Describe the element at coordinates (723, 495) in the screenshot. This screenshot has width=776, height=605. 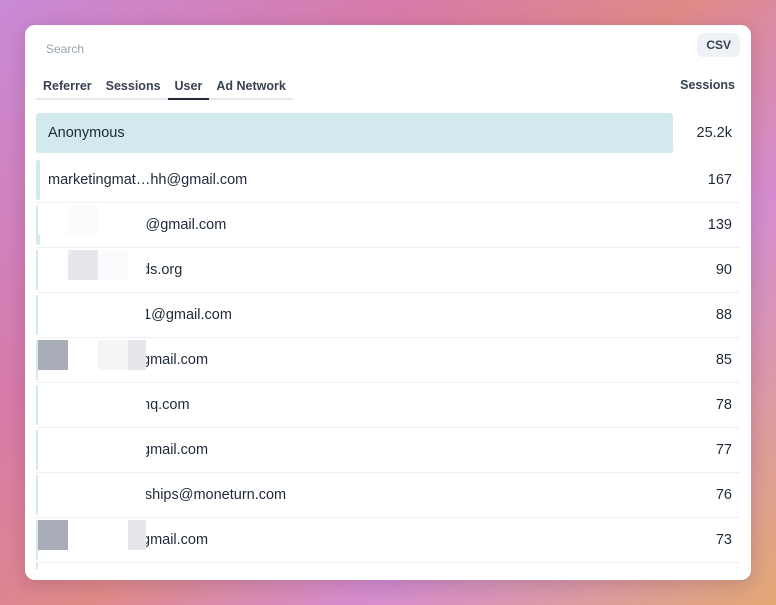
I see `row-value: 76` at that location.